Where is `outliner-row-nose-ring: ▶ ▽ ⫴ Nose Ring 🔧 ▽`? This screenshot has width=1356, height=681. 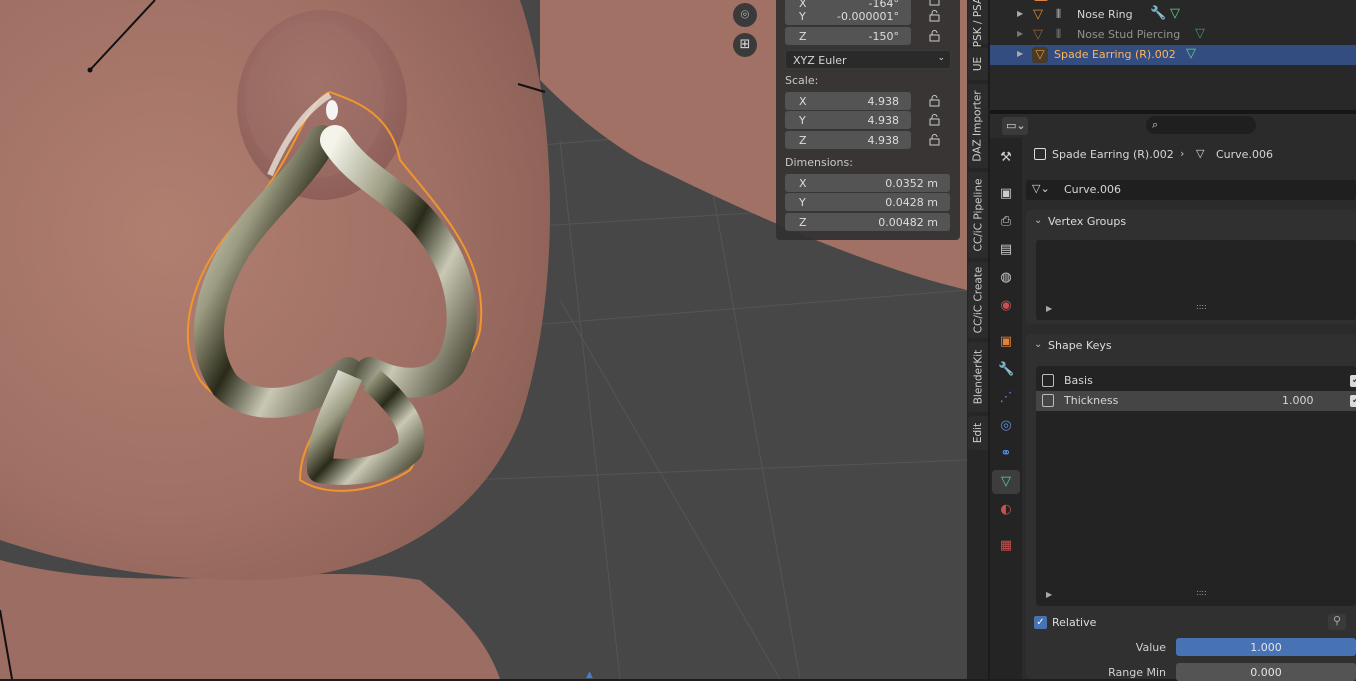
outliner-row-nose-ring: ▶ ▽ ⫴ Nose Ring 🔧 ▽ is located at coordinates (1173, 15).